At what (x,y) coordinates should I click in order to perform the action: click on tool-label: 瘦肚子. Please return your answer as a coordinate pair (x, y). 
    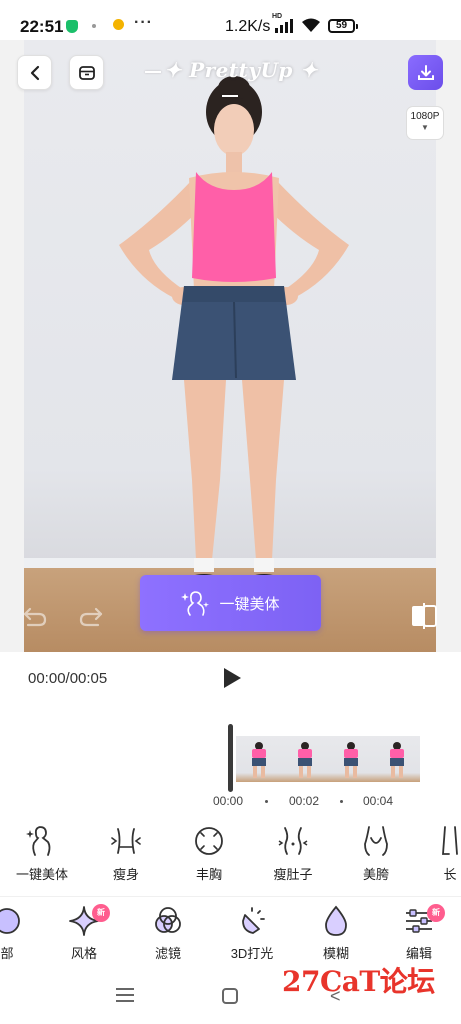
    Looking at the image, I should click on (293, 874).